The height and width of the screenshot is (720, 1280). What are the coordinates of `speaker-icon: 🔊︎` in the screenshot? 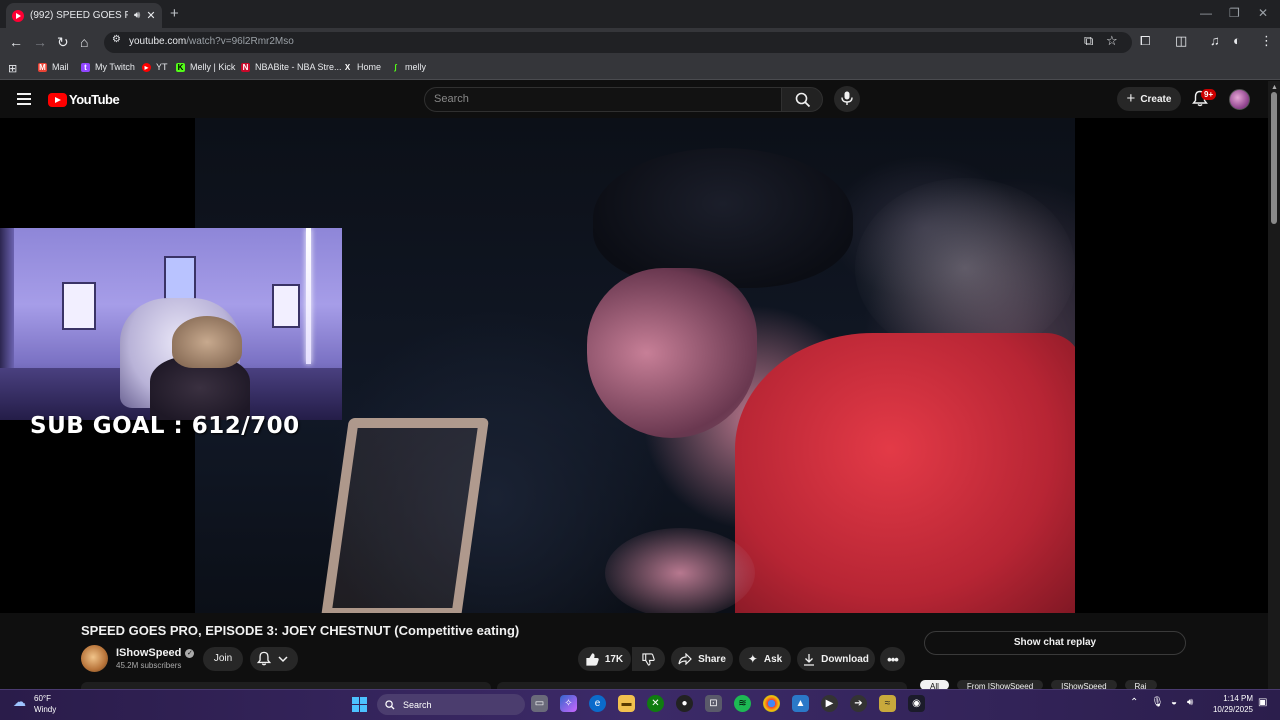 It's located at (137, 15).